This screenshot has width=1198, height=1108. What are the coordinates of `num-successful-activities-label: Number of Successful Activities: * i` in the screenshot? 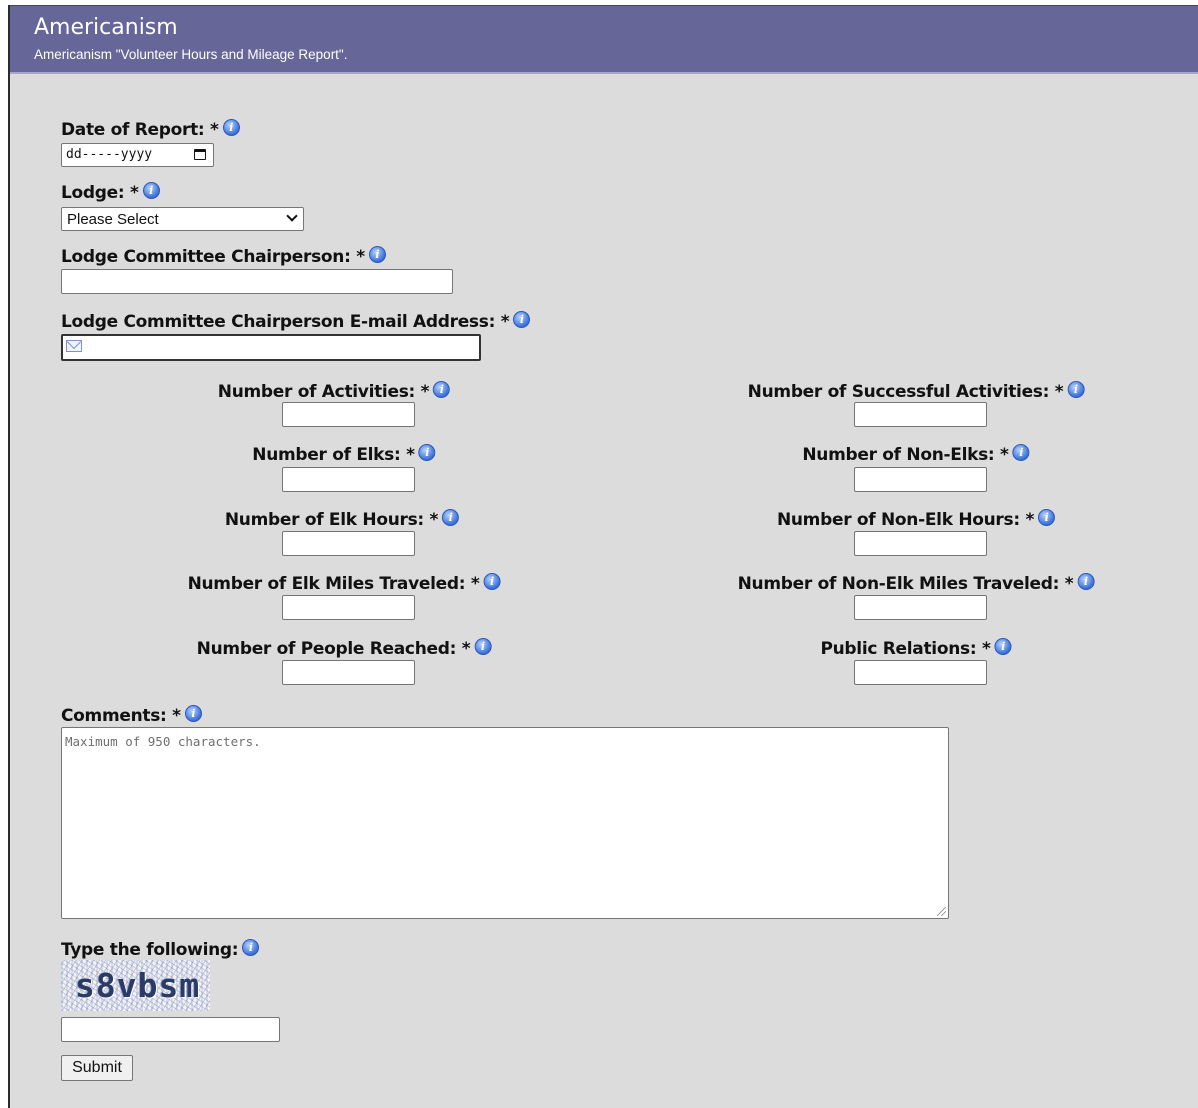 It's located at (916, 391).